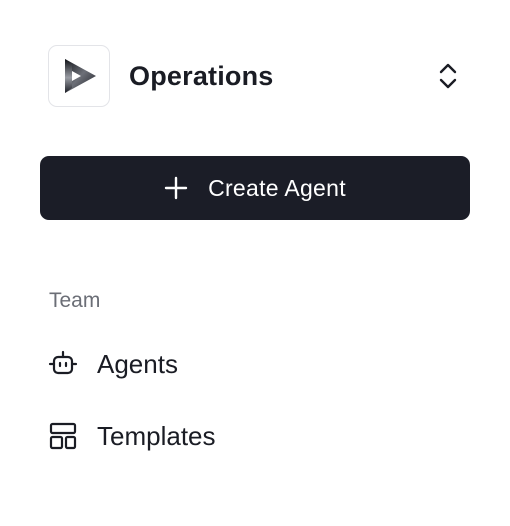 The height and width of the screenshot is (526, 510). Describe the element at coordinates (137, 363) in the screenshot. I see `sidebar-item-label: Agents` at that location.